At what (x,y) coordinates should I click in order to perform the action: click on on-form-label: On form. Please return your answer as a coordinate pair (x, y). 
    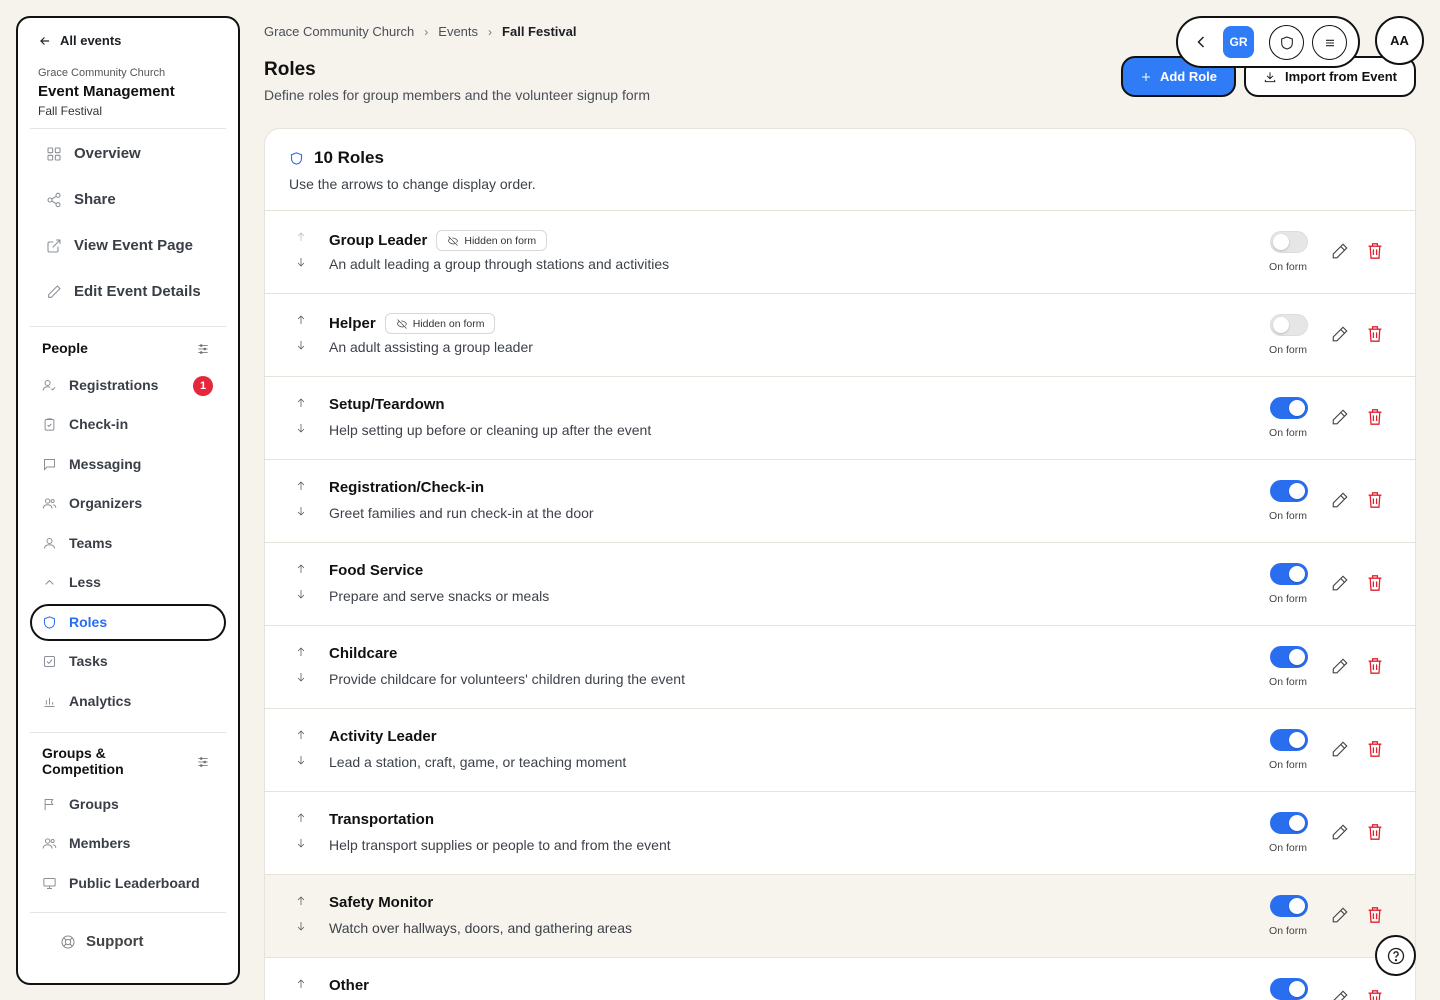
    Looking at the image, I should click on (1288, 267).